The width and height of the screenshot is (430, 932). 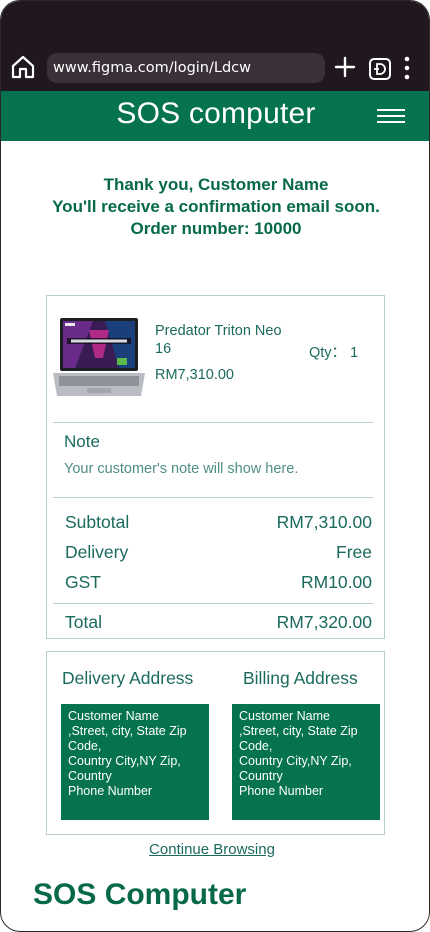 What do you see at coordinates (128, 678) in the screenshot?
I see `delivery-address-title: Delivery Address` at bounding box center [128, 678].